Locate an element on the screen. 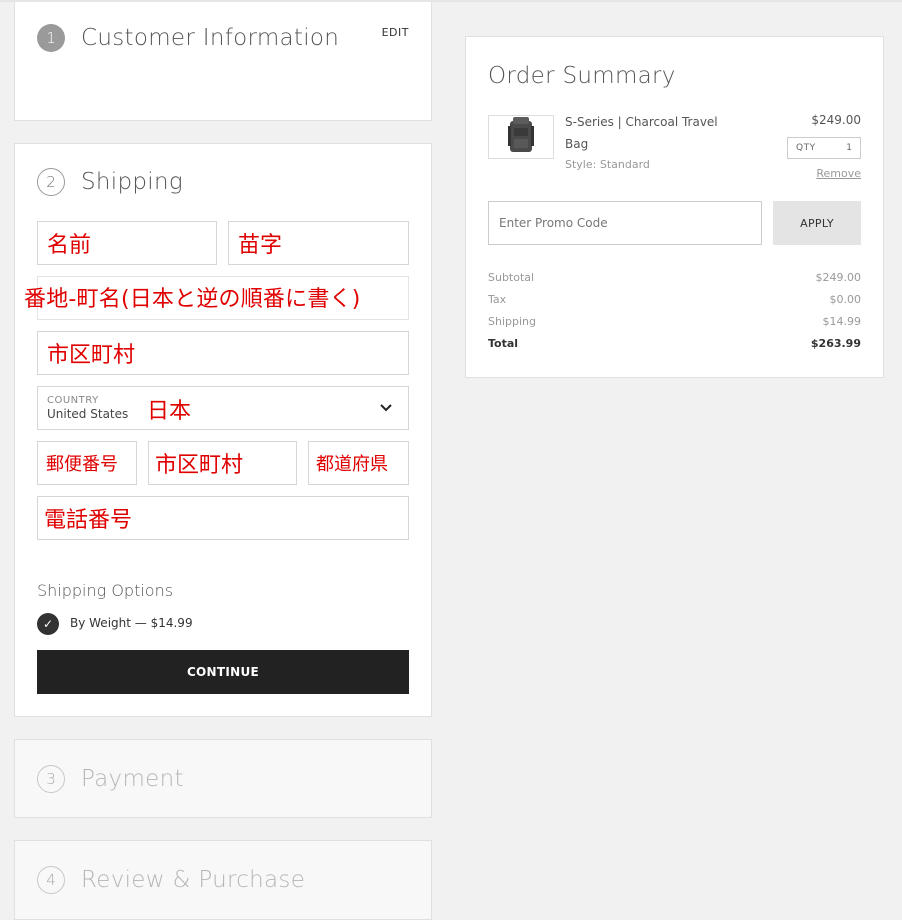 This screenshot has height=920, width=902. product-price: $249.00 is located at coordinates (836, 120).